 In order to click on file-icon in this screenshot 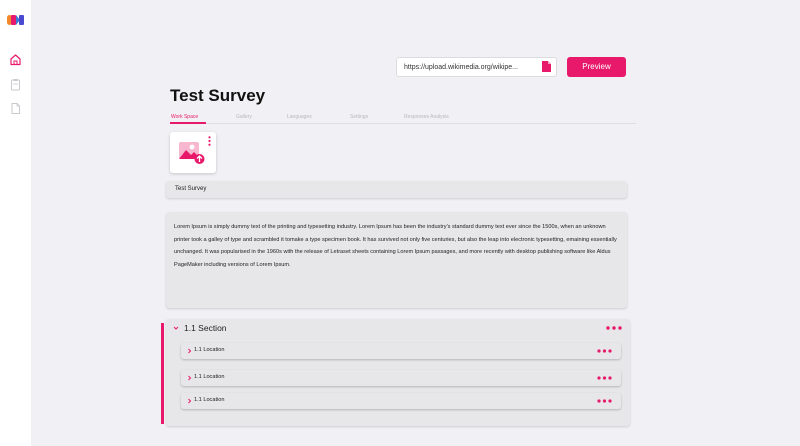, I will do `click(546, 66)`.